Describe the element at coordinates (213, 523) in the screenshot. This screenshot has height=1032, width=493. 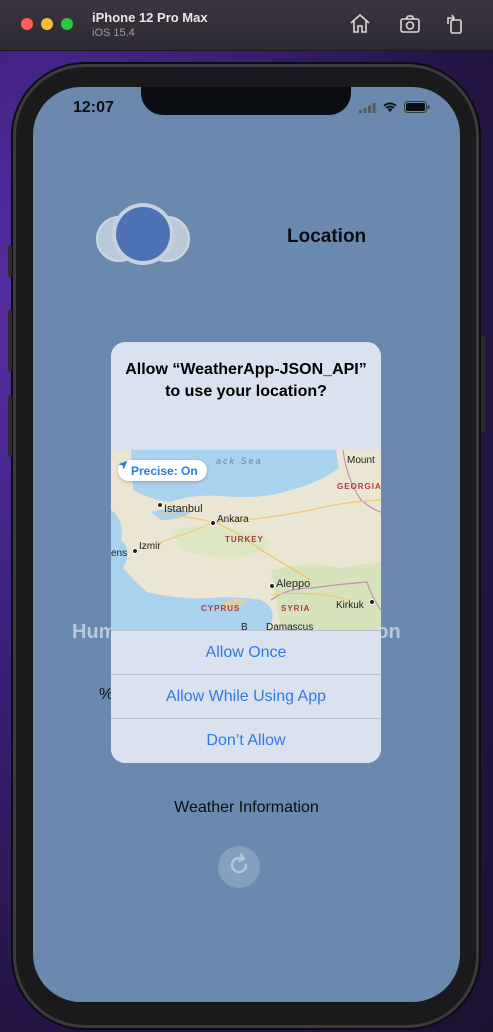
I see `map-dot-ankara` at that location.